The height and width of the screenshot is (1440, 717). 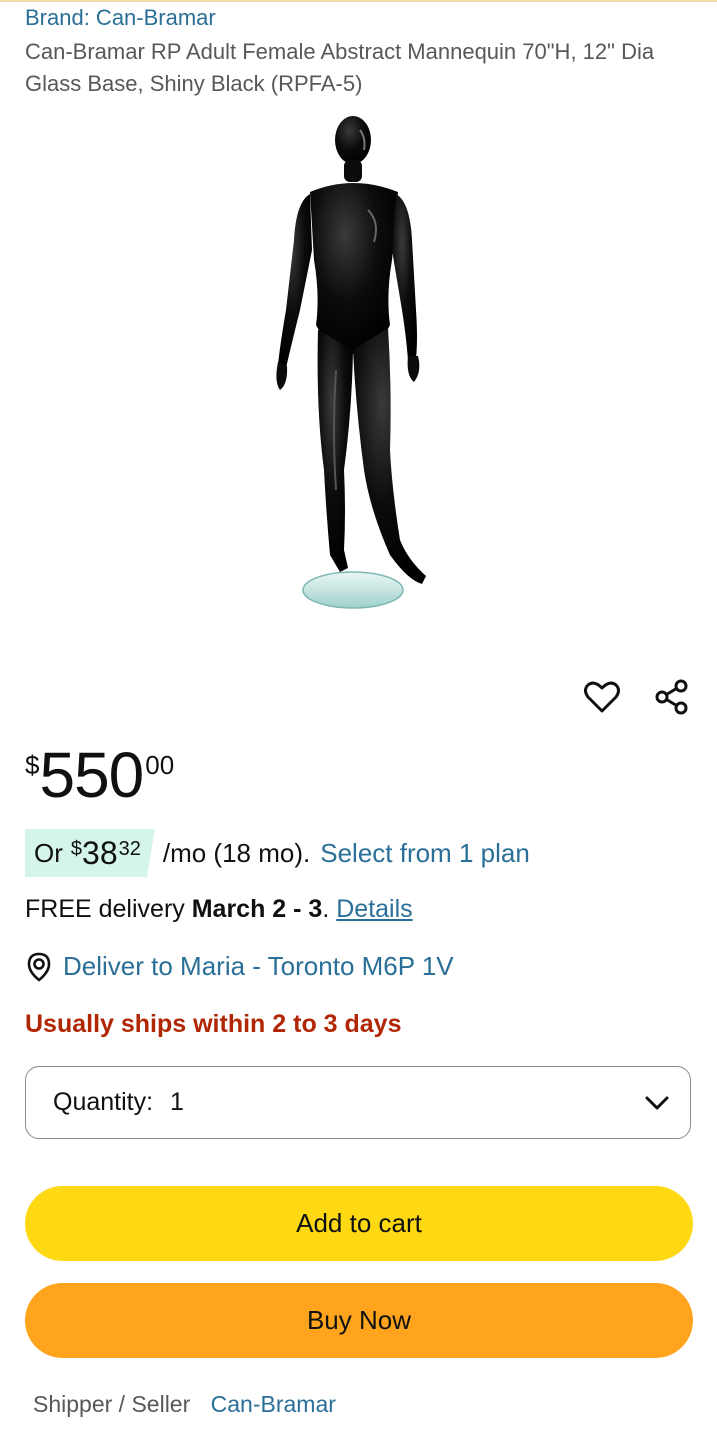 What do you see at coordinates (358, 1) in the screenshot?
I see `top-divider` at bounding box center [358, 1].